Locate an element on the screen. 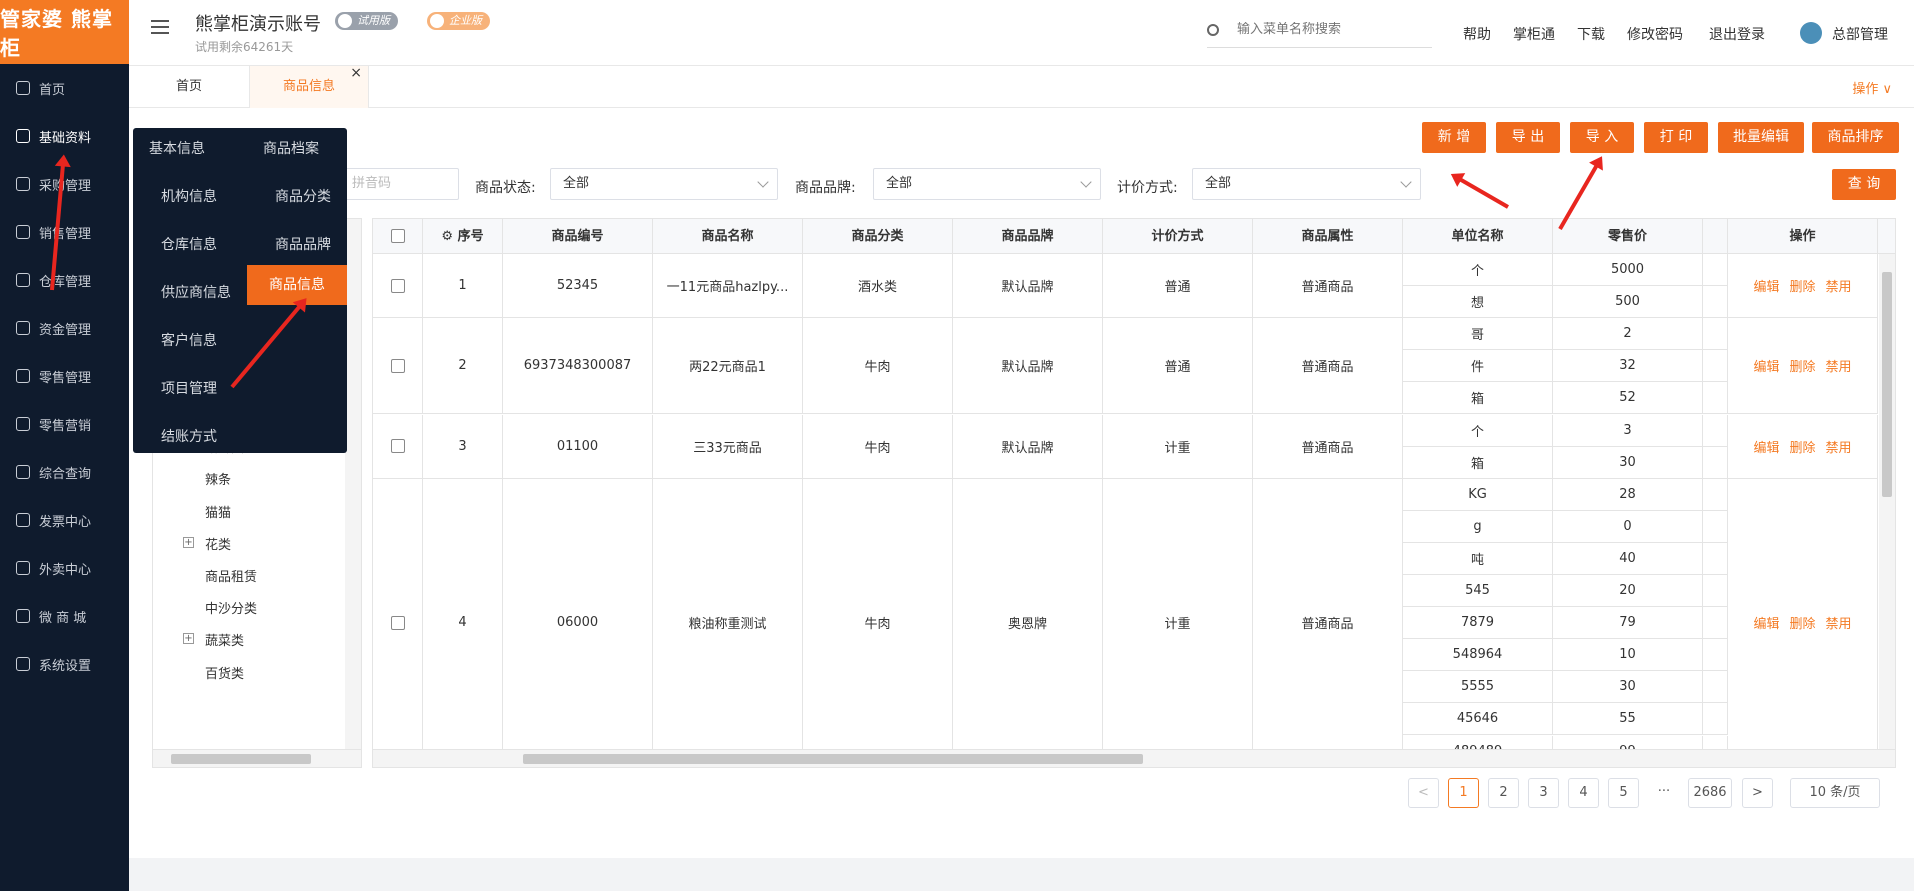 This screenshot has height=891, width=1914. page-button: 1 is located at coordinates (1463, 793).